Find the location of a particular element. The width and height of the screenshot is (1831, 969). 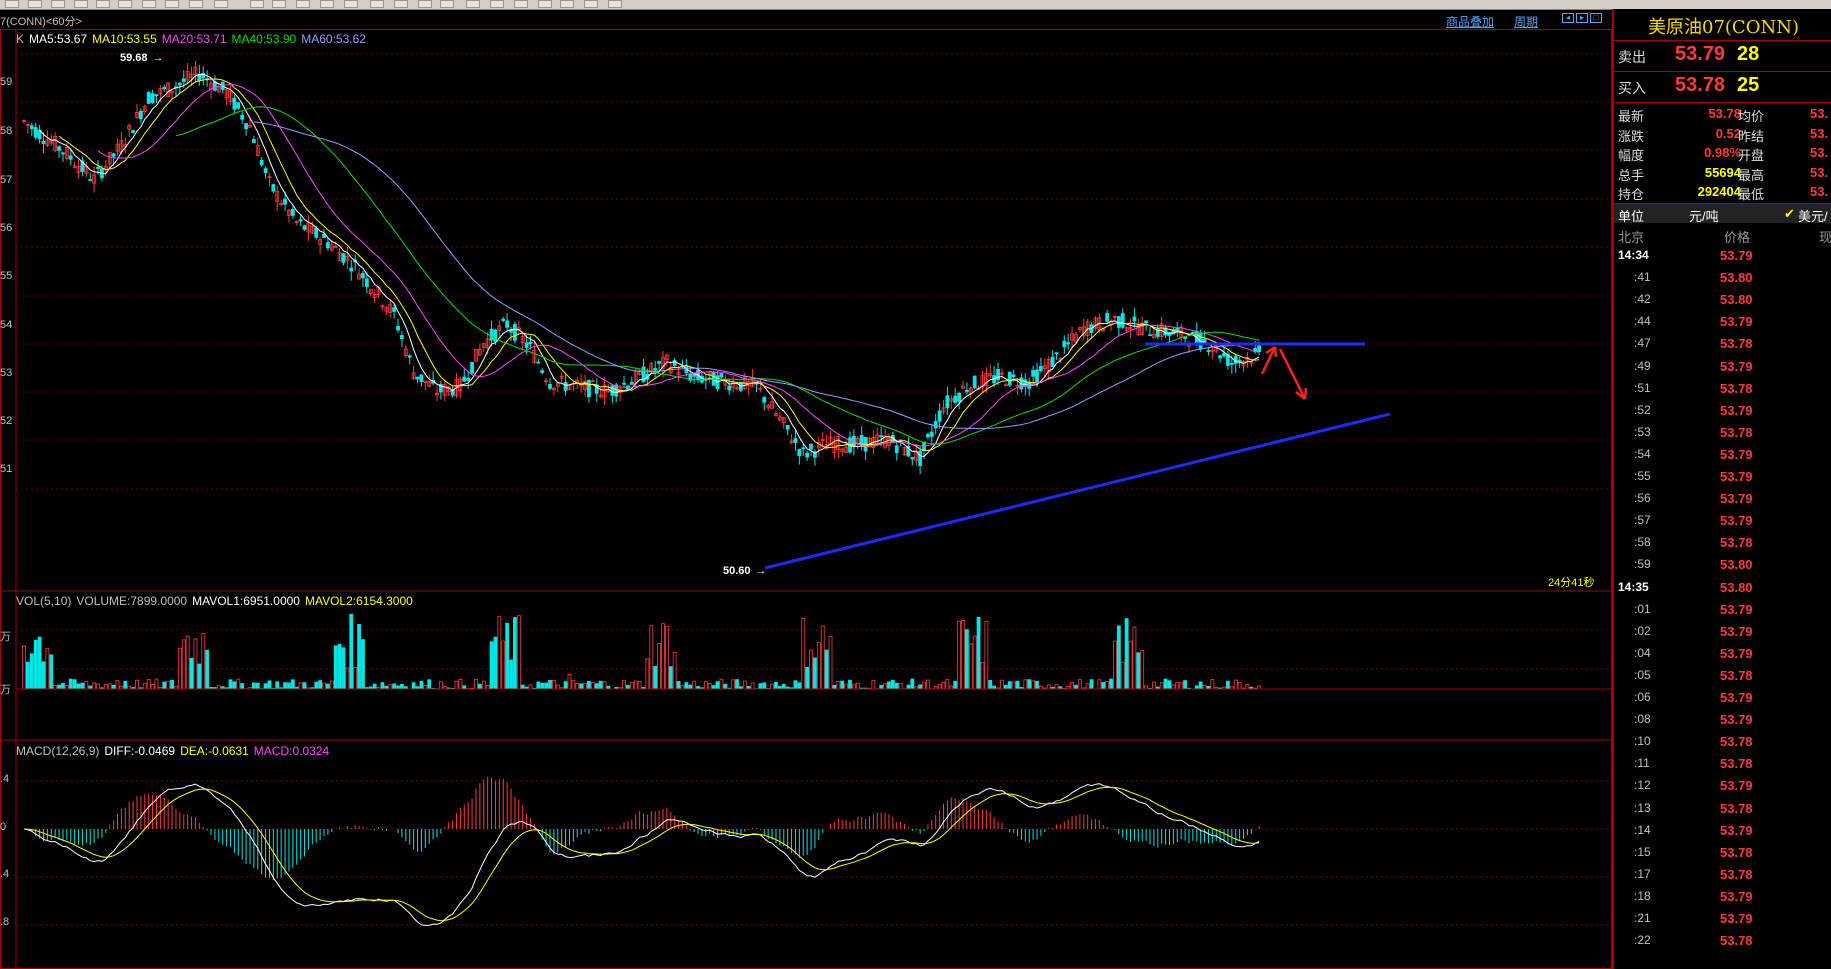

tick-time: :12 is located at coordinates (1642, 785).